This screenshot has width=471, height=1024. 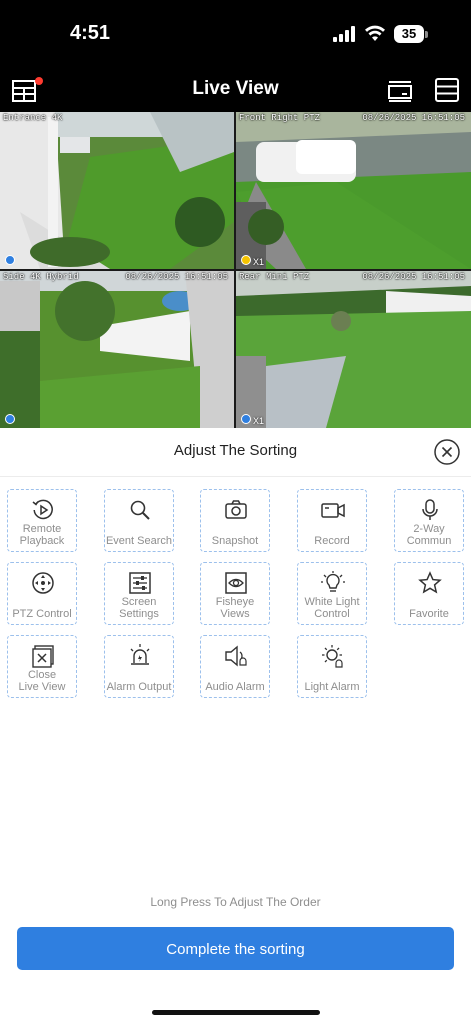 What do you see at coordinates (235, 35) in the screenshot?
I see `status-bar: 4:51 35` at bounding box center [235, 35].